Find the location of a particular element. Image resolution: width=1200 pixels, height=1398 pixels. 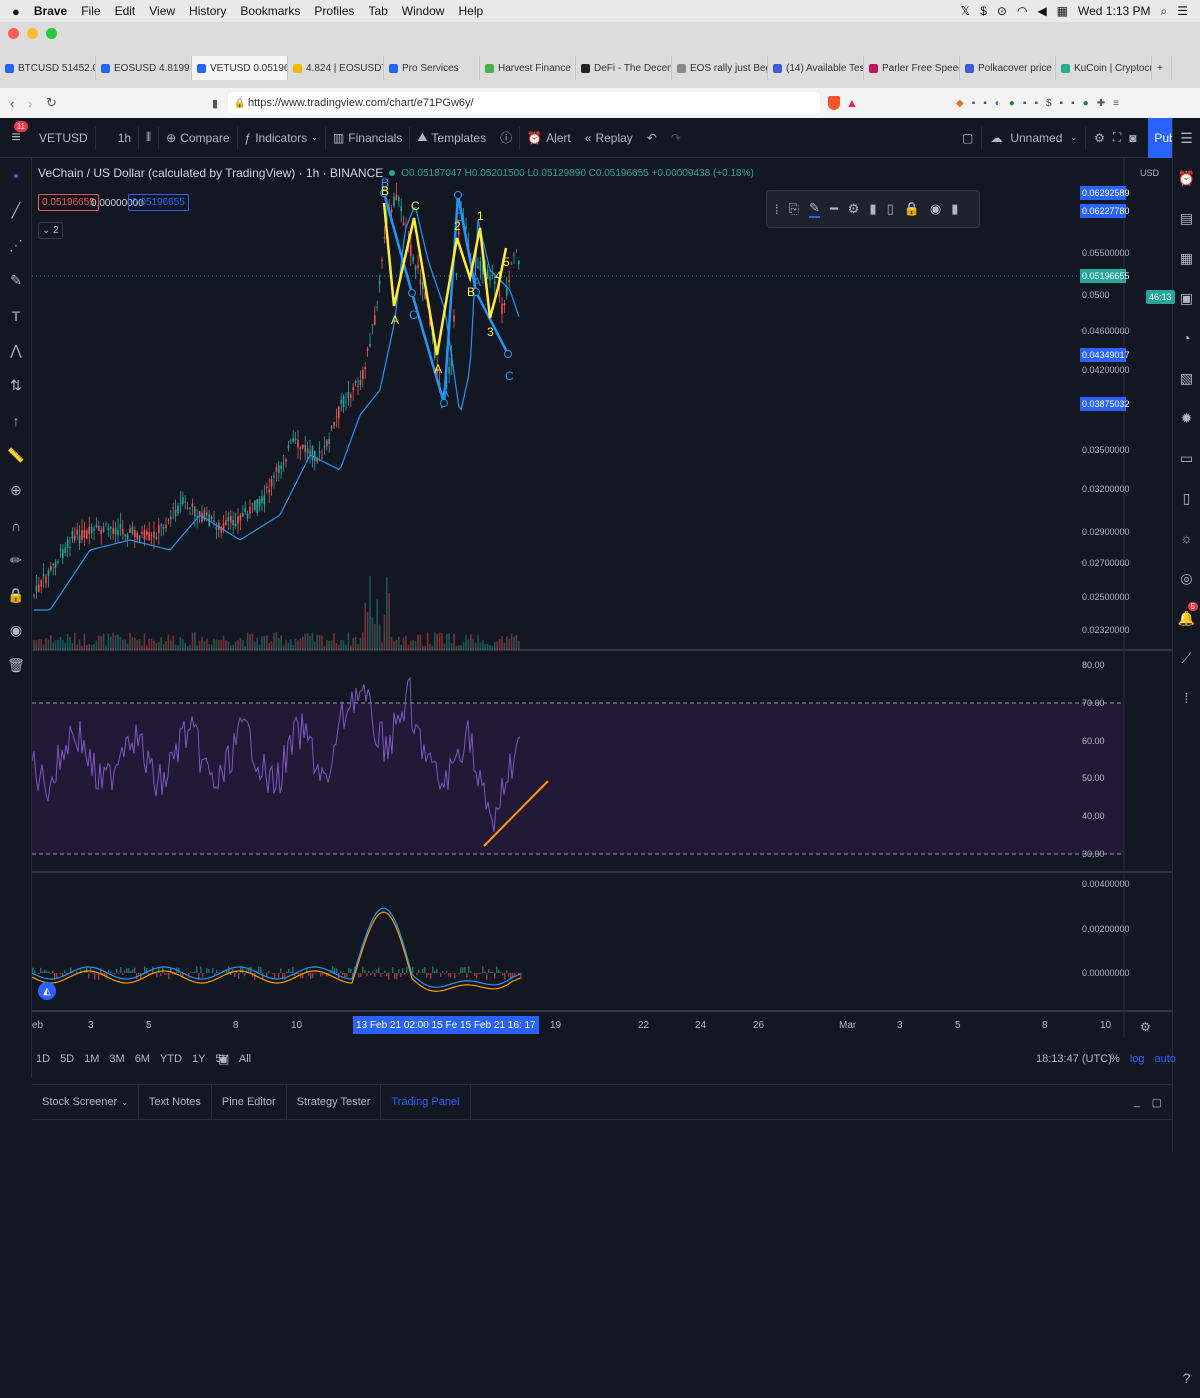

chevron-down-icon: ⌄ is located at coordinates (1073, 137).